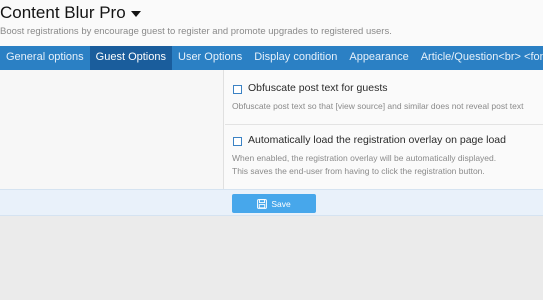 The height and width of the screenshot is (300, 543). What do you see at coordinates (479, 58) in the screenshot?
I see `tab-article-question: Article/Question<br> <font` at bounding box center [479, 58].